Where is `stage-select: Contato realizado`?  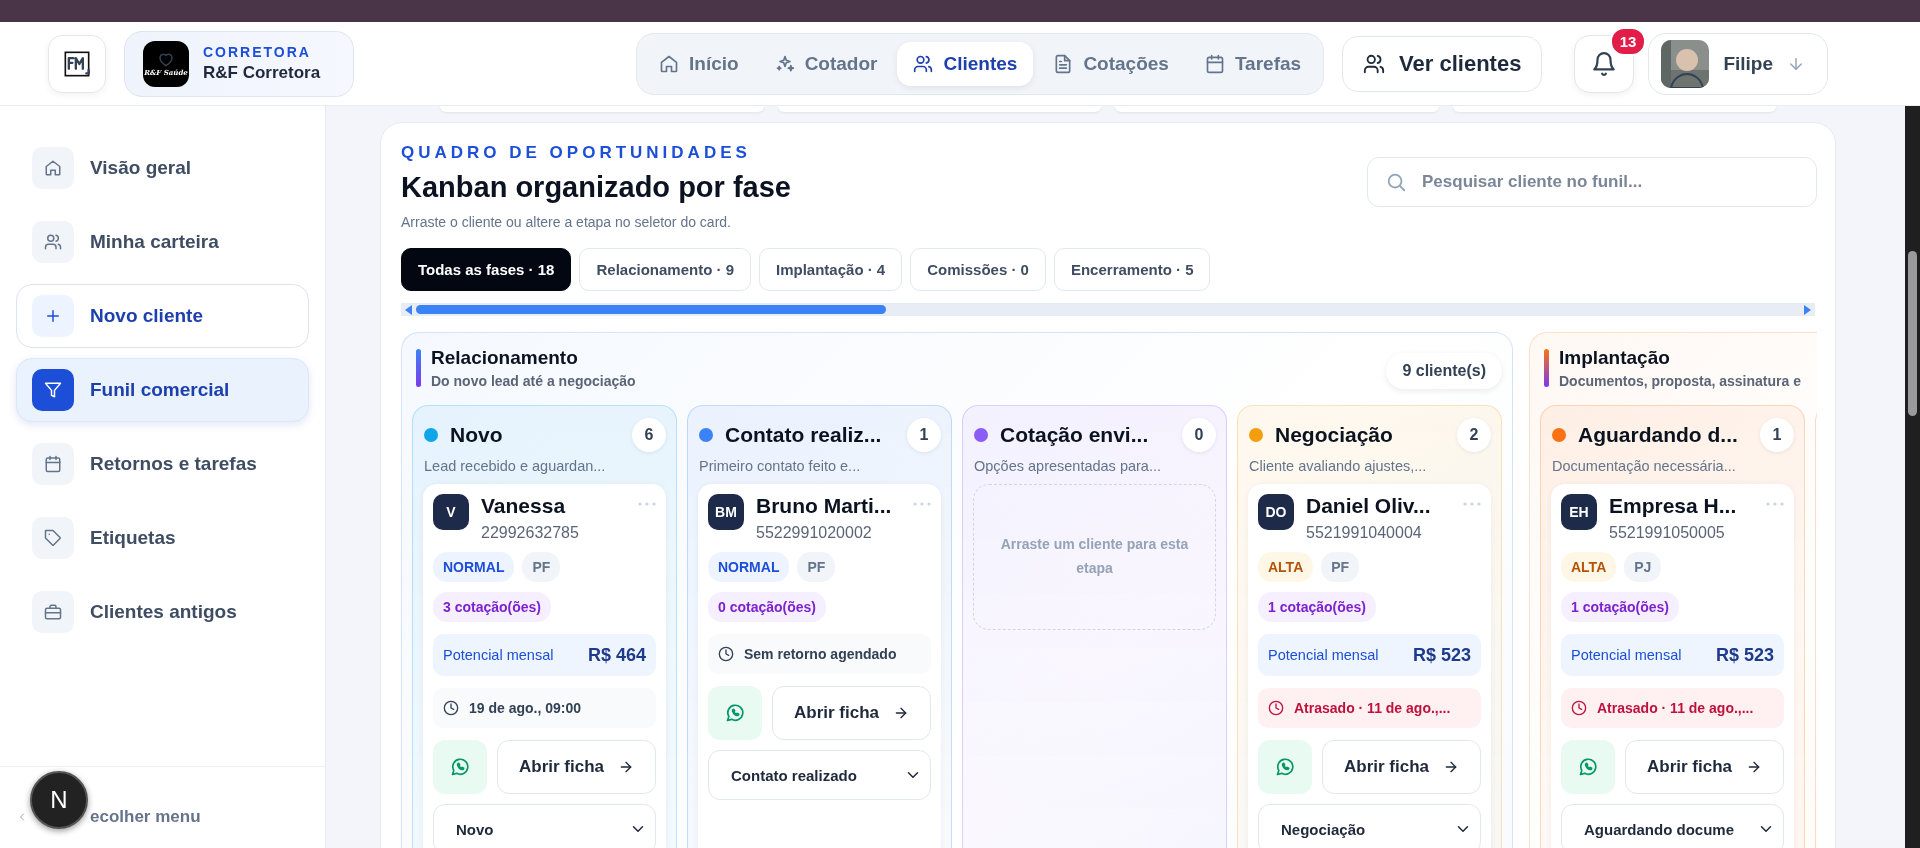 stage-select: Contato realizado is located at coordinates (819, 775).